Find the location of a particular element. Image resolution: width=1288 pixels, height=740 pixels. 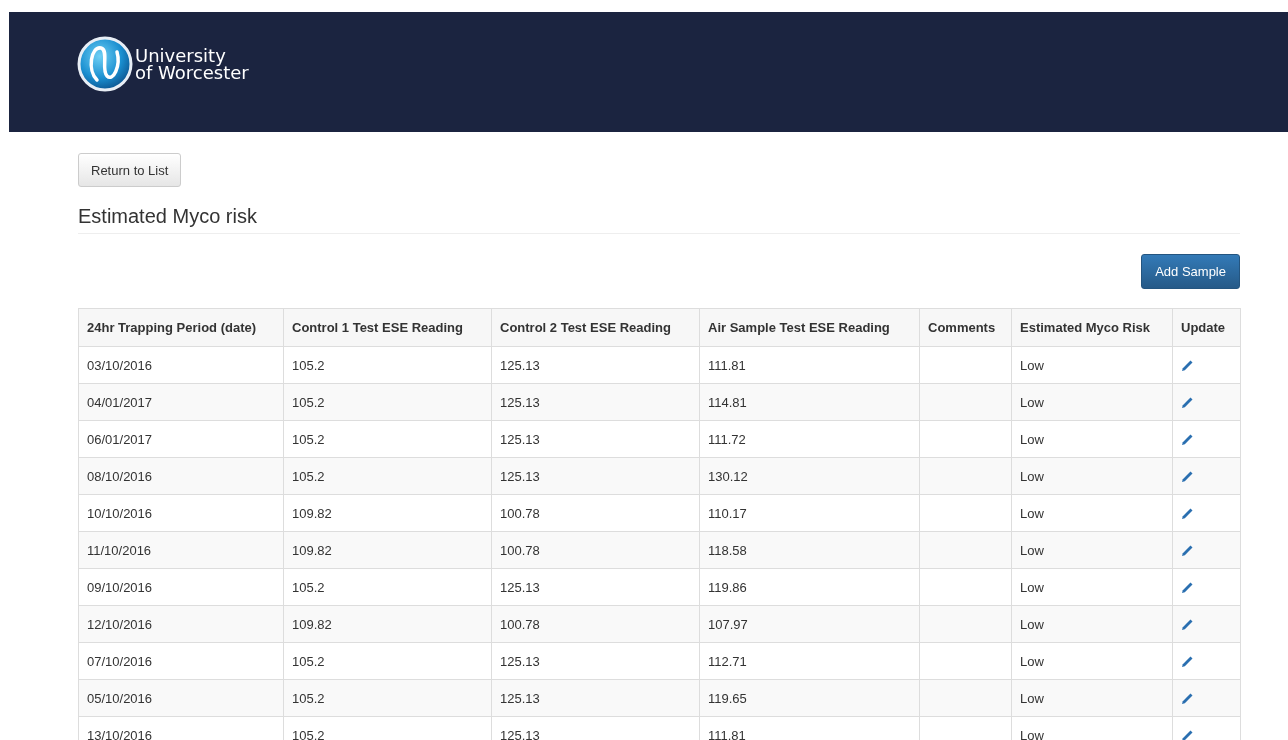

table-cell: 06/01/2017 is located at coordinates (181, 439).